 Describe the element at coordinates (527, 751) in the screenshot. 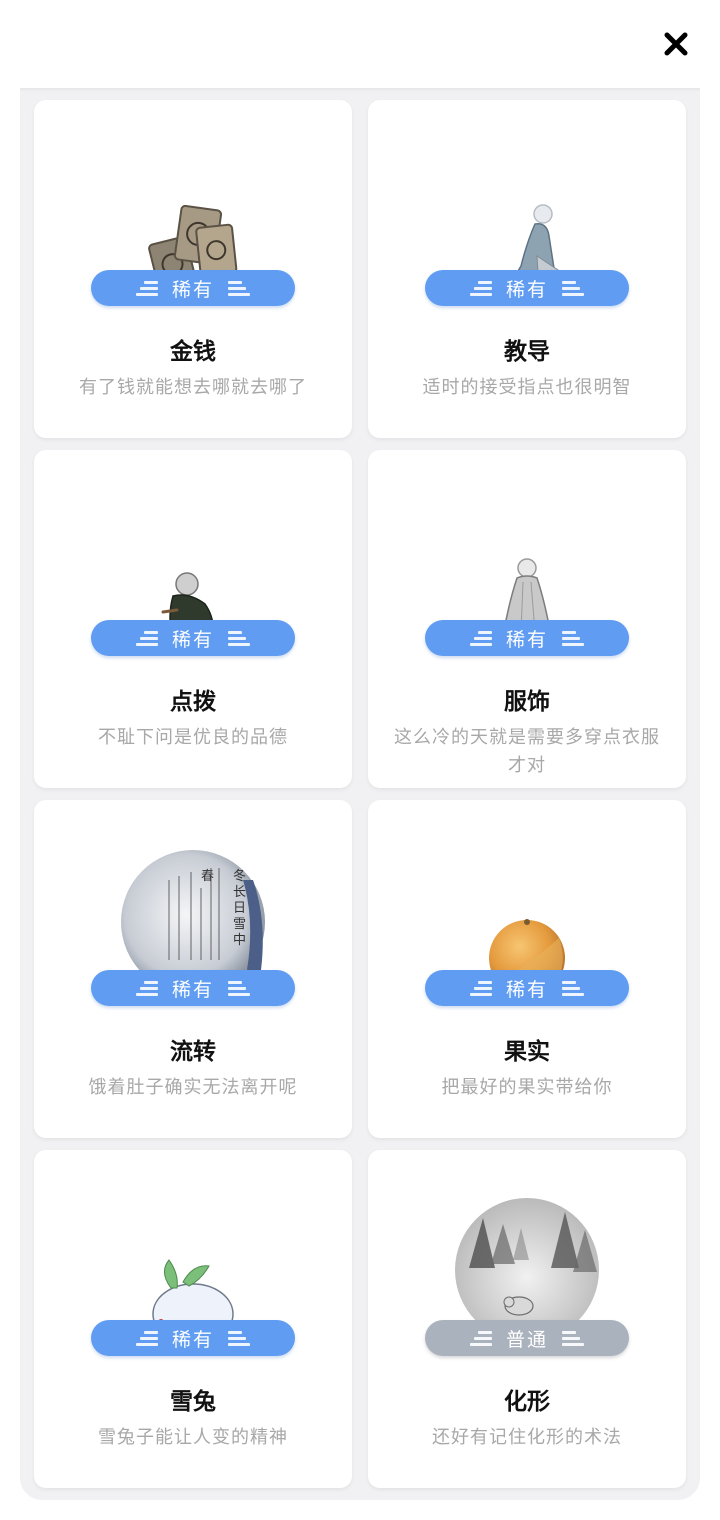

I see `item-description: 这么冷的天就是需要多穿点衣服才对` at that location.